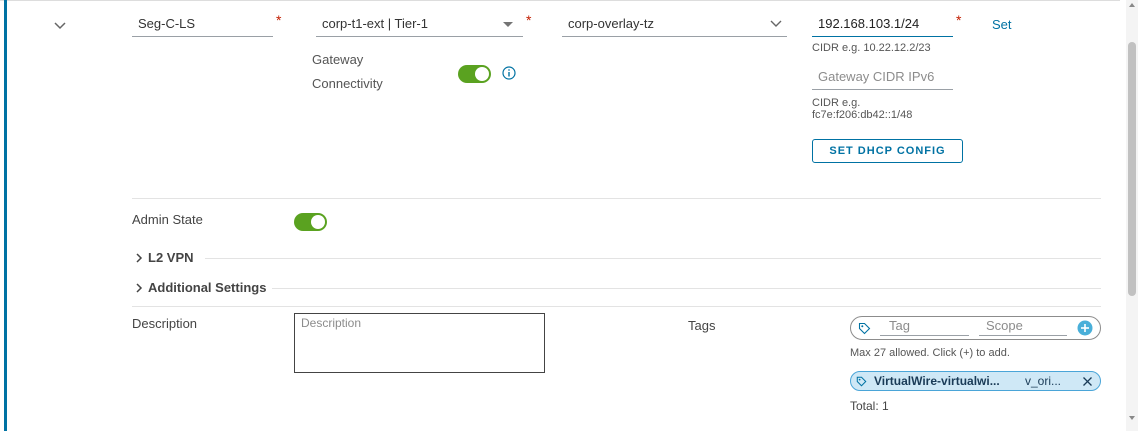 The width and height of the screenshot is (1138, 431). I want to click on top-divider, so click(560, 0).